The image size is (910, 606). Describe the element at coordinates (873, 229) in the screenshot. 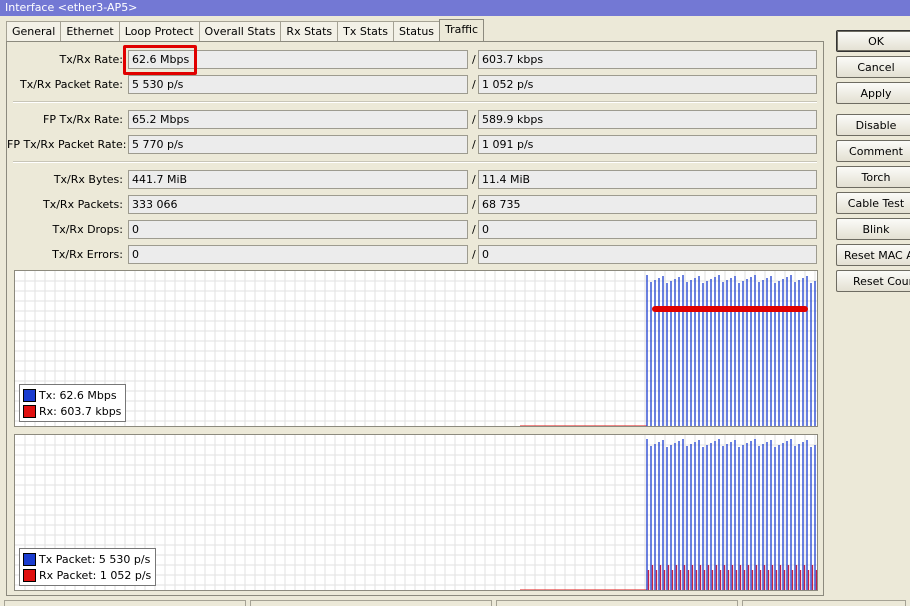

I see `blink-button: Blink` at that location.